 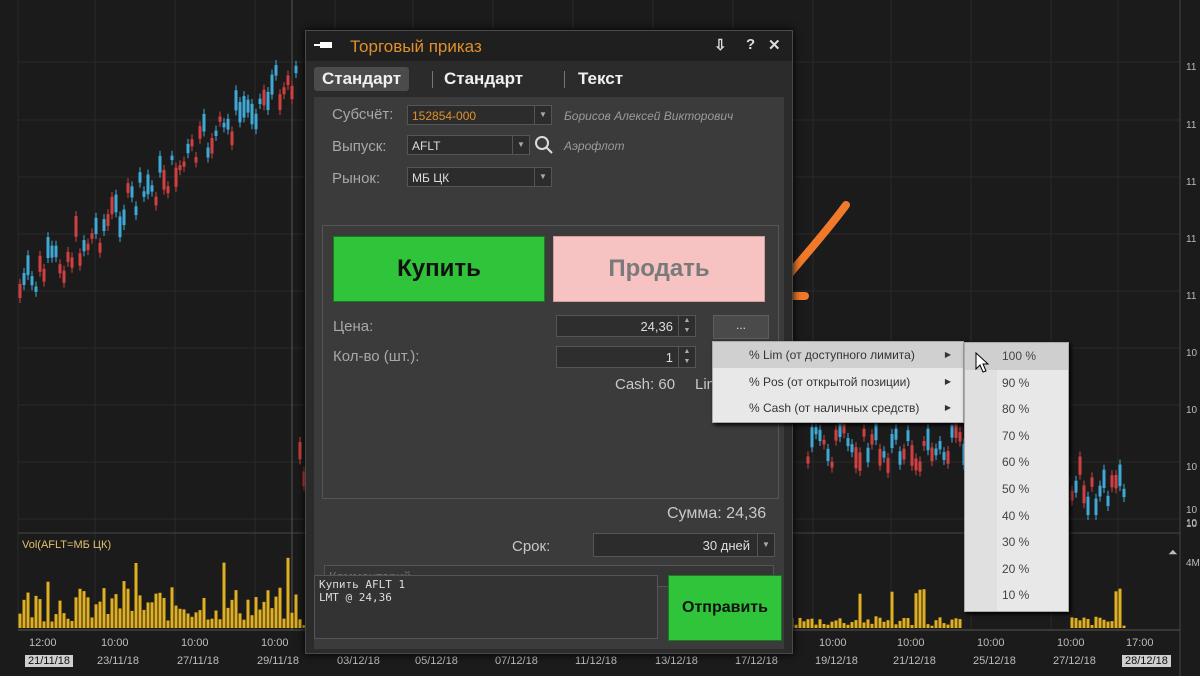 What do you see at coordinates (774, 45) in the screenshot?
I see `close-icon: ✕` at bounding box center [774, 45].